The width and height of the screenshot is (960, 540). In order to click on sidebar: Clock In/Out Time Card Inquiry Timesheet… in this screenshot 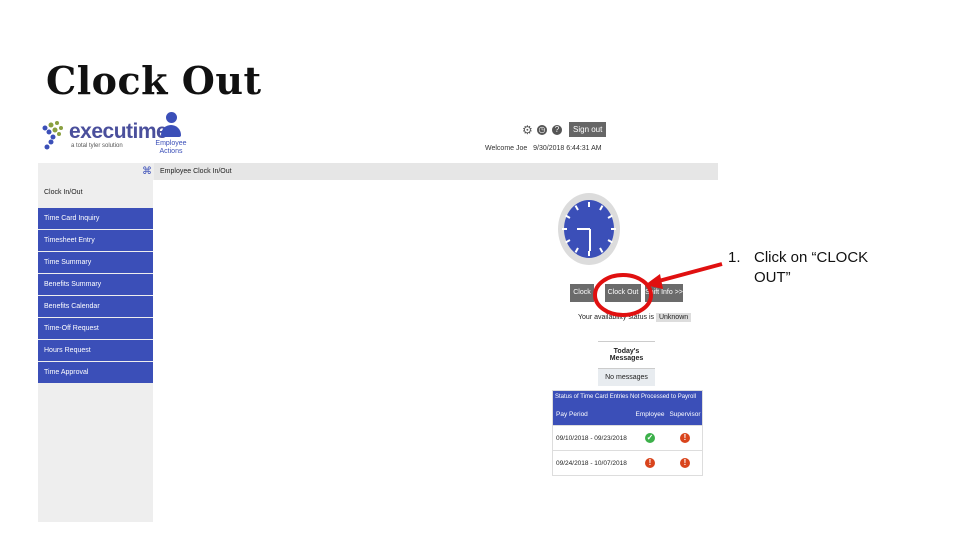, I will do `click(95, 351)`.